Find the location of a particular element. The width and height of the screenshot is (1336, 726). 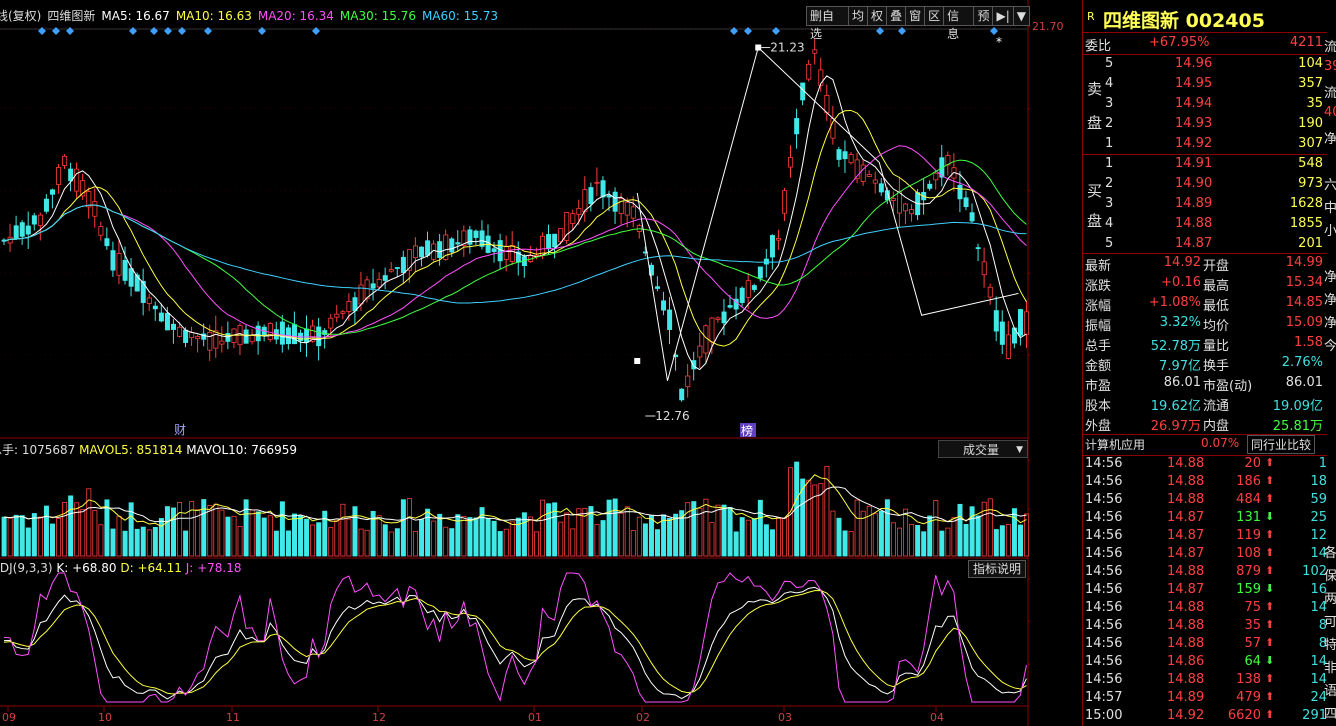

level-number: 1 is located at coordinates (1109, 143).